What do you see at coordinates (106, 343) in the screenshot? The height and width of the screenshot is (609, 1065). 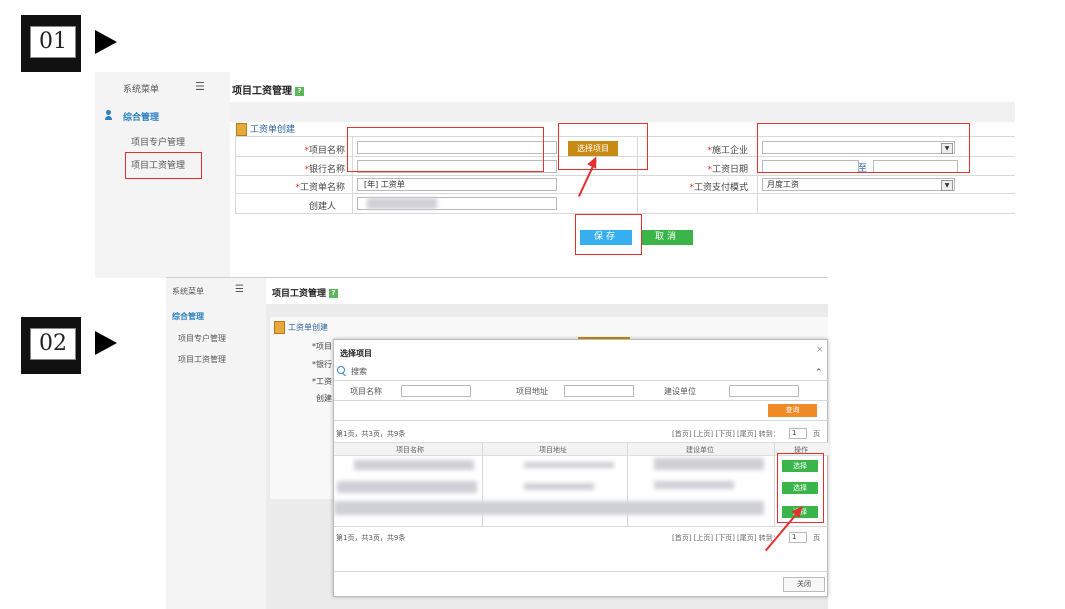 I see `step-02-arrow-icon` at bounding box center [106, 343].